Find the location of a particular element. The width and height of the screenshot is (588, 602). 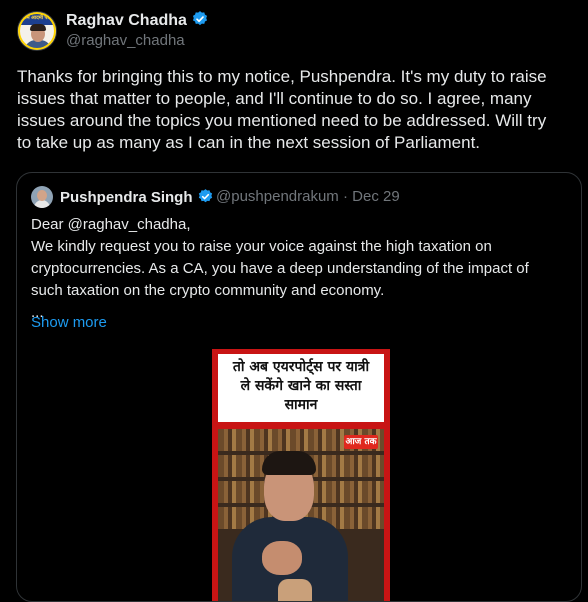

quoted-author-avatar is located at coordinates (42, 197).